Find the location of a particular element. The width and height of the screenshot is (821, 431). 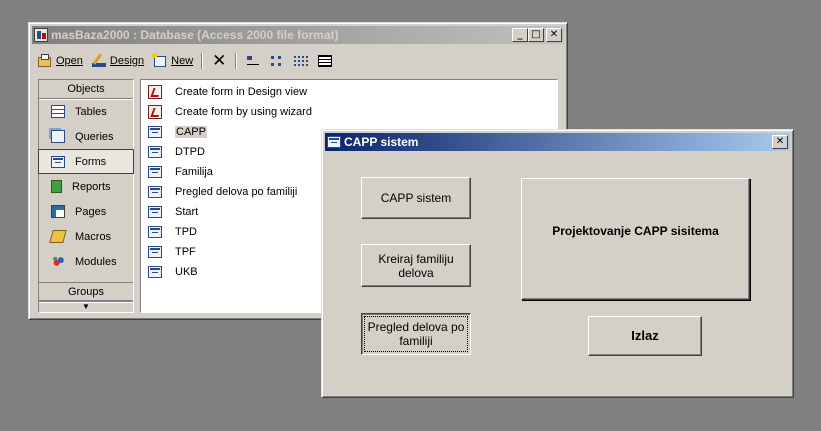

objects-item-label: Tables is located at coordinates (91, 111).